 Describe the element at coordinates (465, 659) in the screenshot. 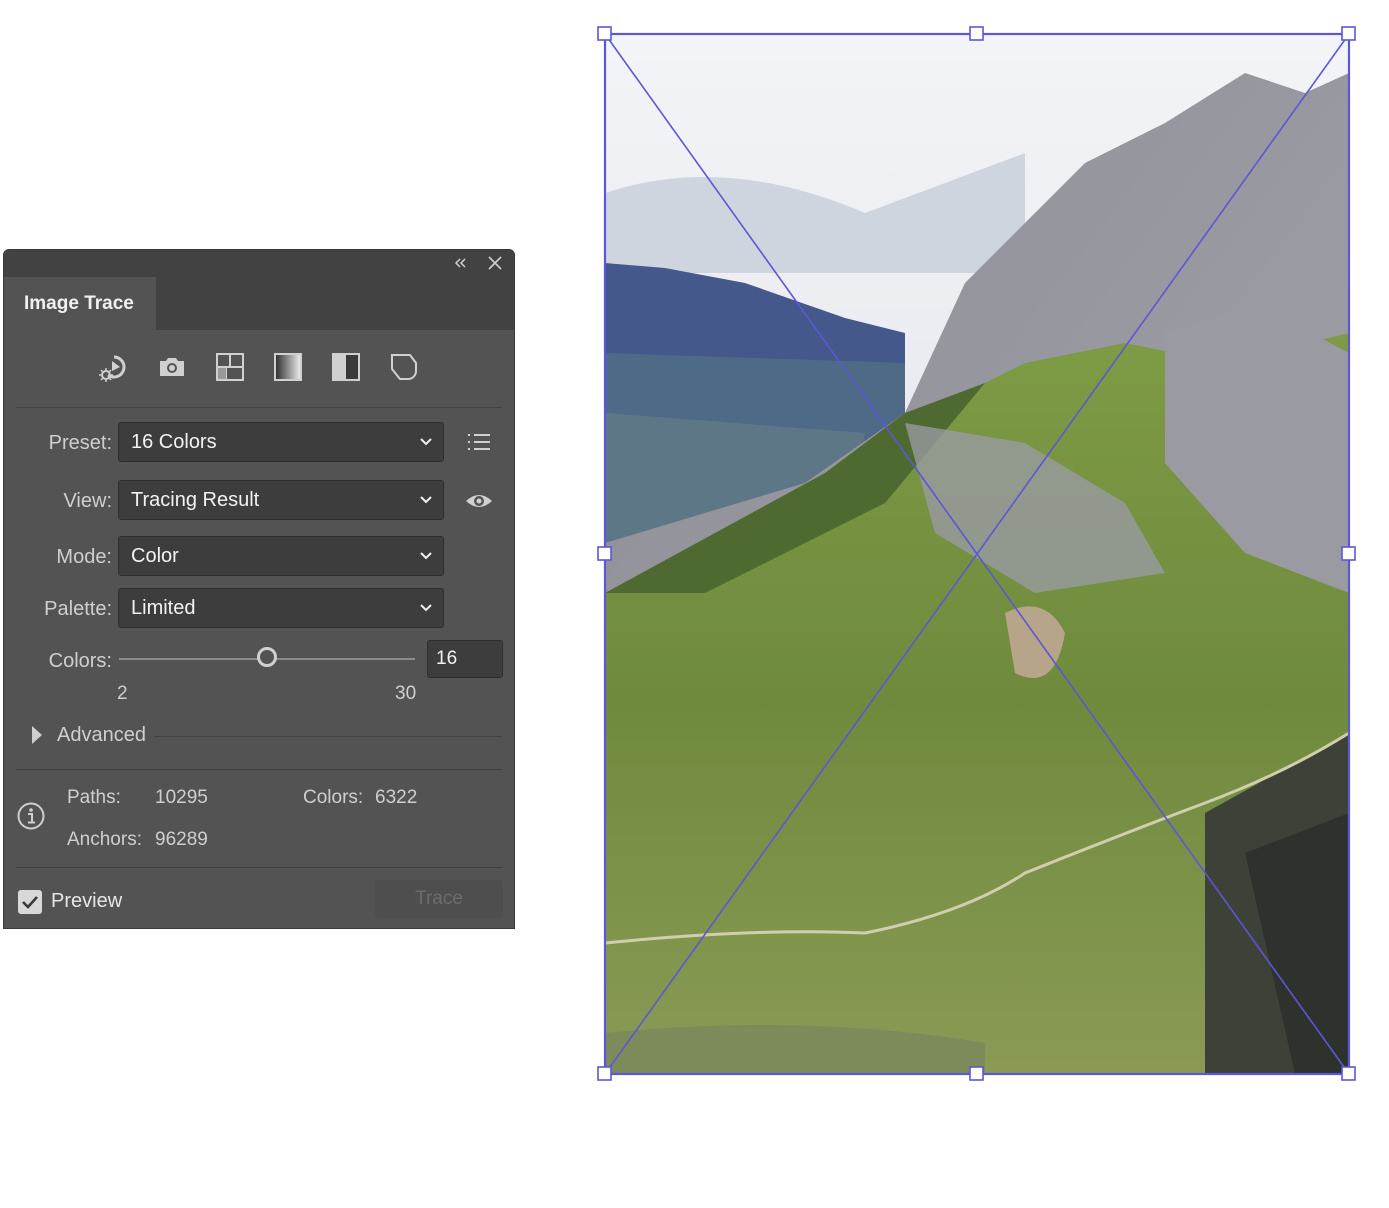

I see `colors-input: 16` at that location.